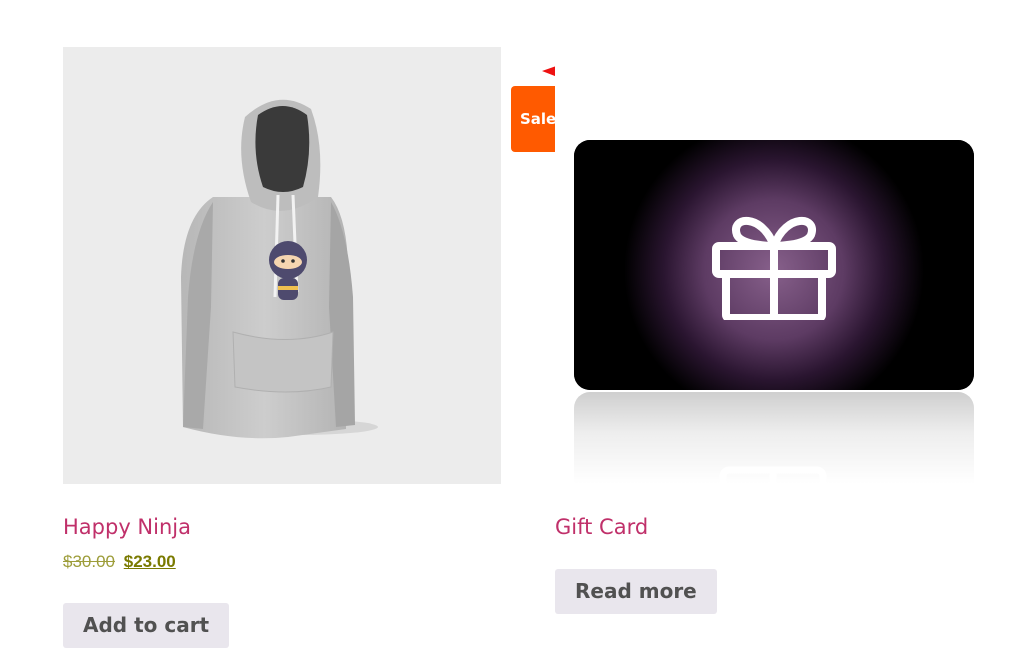  What do you see at coordinates (149, 561) in the screenshot?
I see `sale-price: $23.00` at bounding box center [149, 561].